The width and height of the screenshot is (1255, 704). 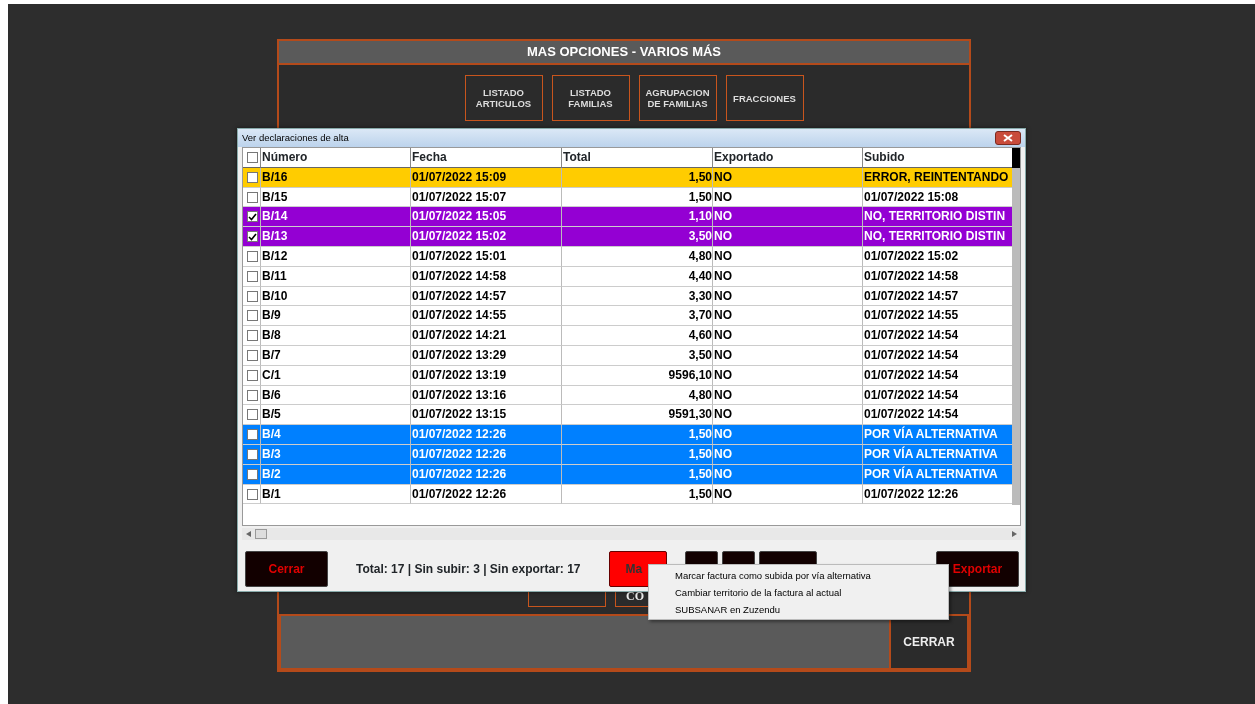 I want to click on status-text: Total: 17 | Sin subir: 3 | Sin exportar: 17, so click(x=468, y=569).